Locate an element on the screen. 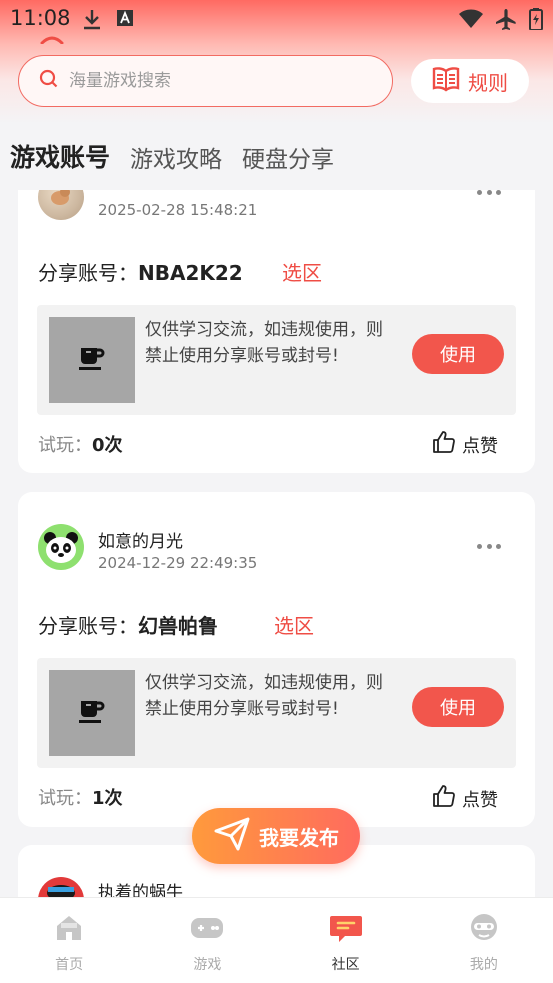 The width and height of the screenshot is (553, 983). download-icon is located at coordinates (92, 21).